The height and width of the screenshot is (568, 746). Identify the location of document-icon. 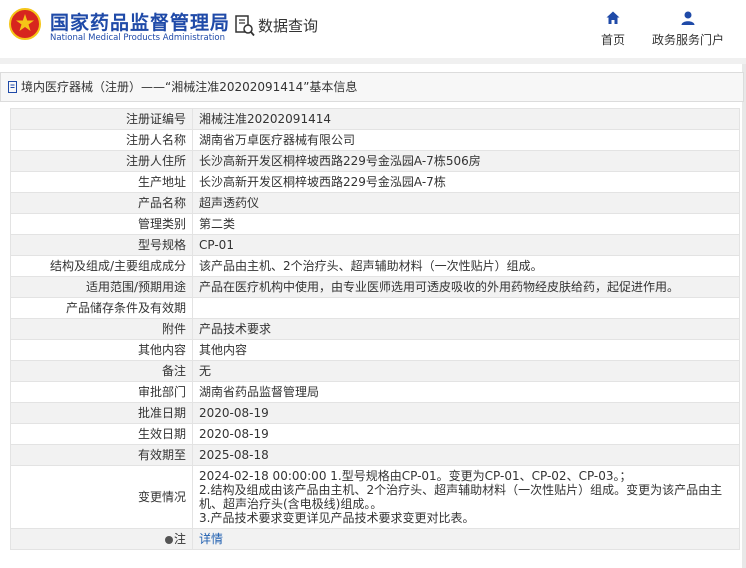
(12, 86).